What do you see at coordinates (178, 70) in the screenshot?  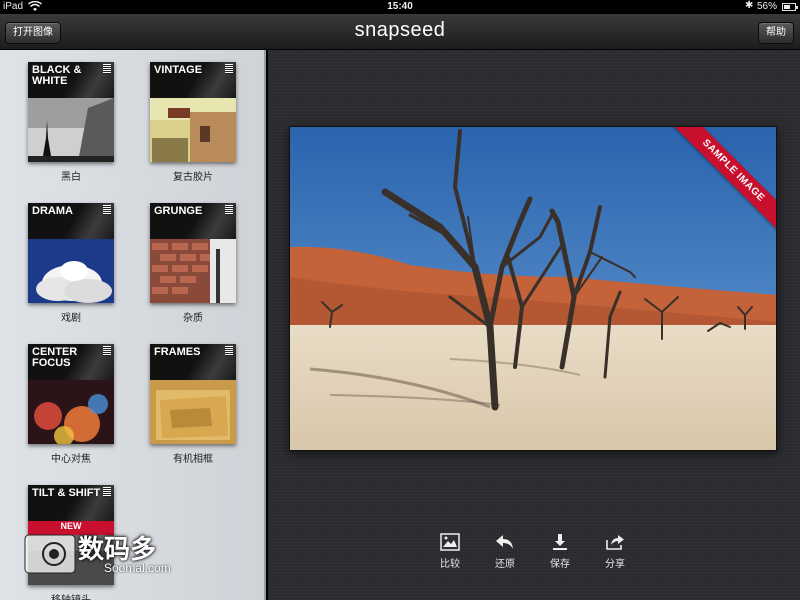 I see `filter-title: VINTAGE` at bounding box center [178, 70].